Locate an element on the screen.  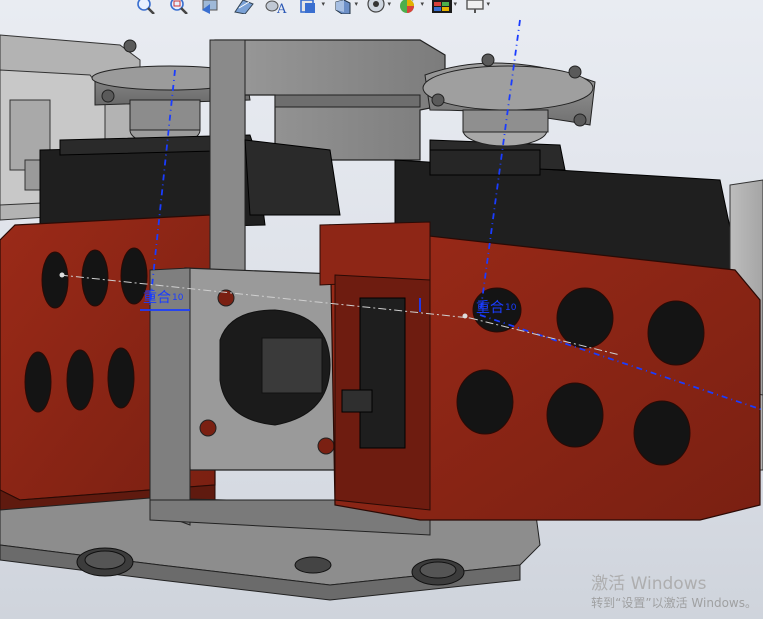
mate-sub-right: 10 is located at coordinates (511, 308).